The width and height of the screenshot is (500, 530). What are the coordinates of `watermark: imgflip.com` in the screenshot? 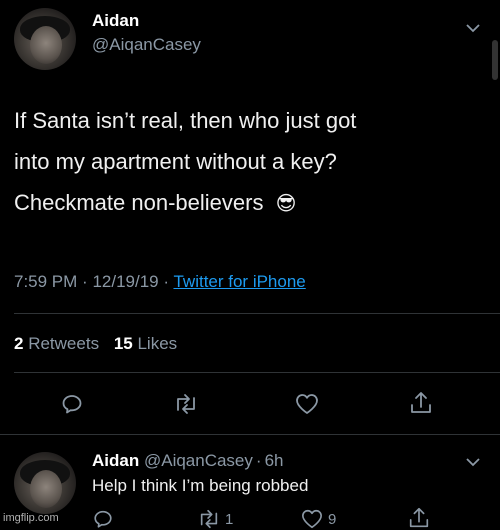 It's located at (31, 518).